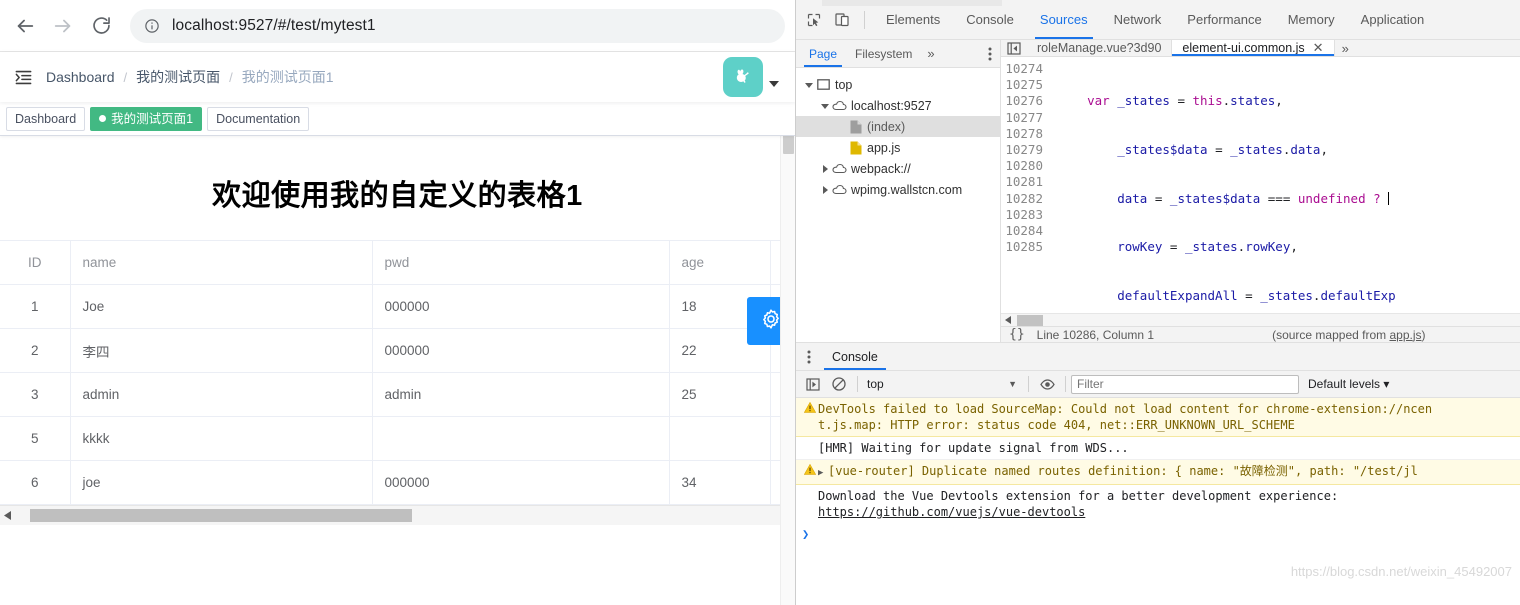 This screenshot has width=1520, height=605. I want to click on panel-back-icon, so click(1014, 48).